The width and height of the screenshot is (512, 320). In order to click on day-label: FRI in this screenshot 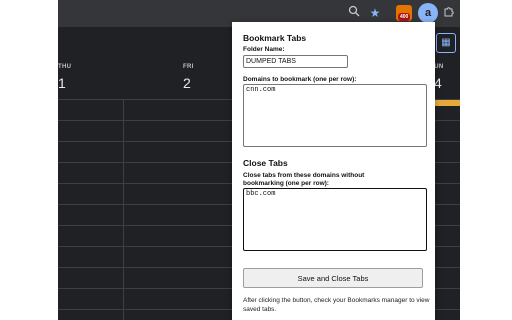, I will do `click(188, 67)`.